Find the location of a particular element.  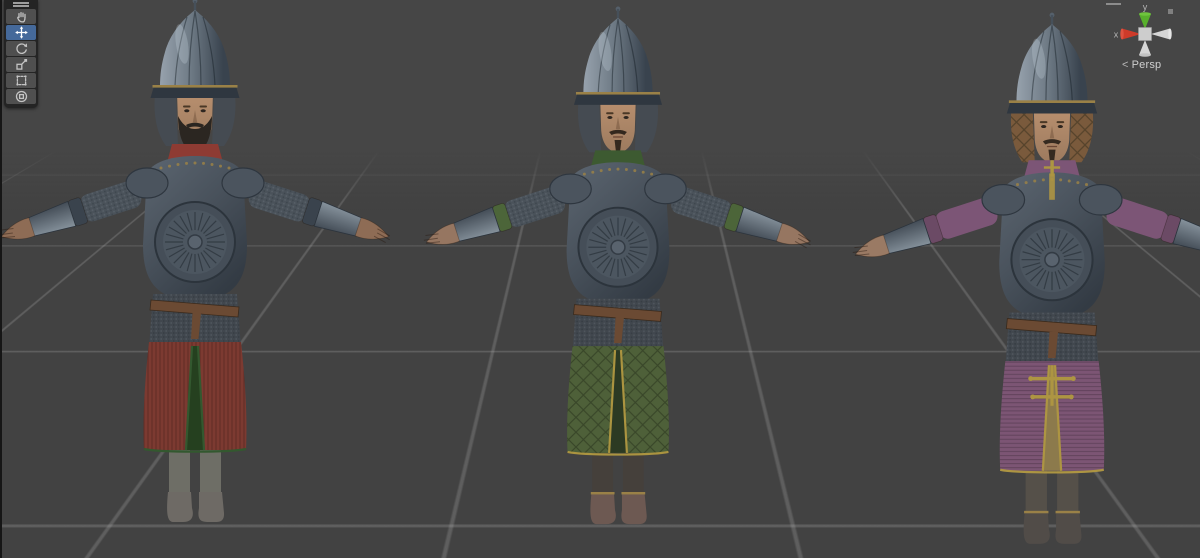

gizmo-neg-x-axis-cone is located at coordinates (1161, 34).